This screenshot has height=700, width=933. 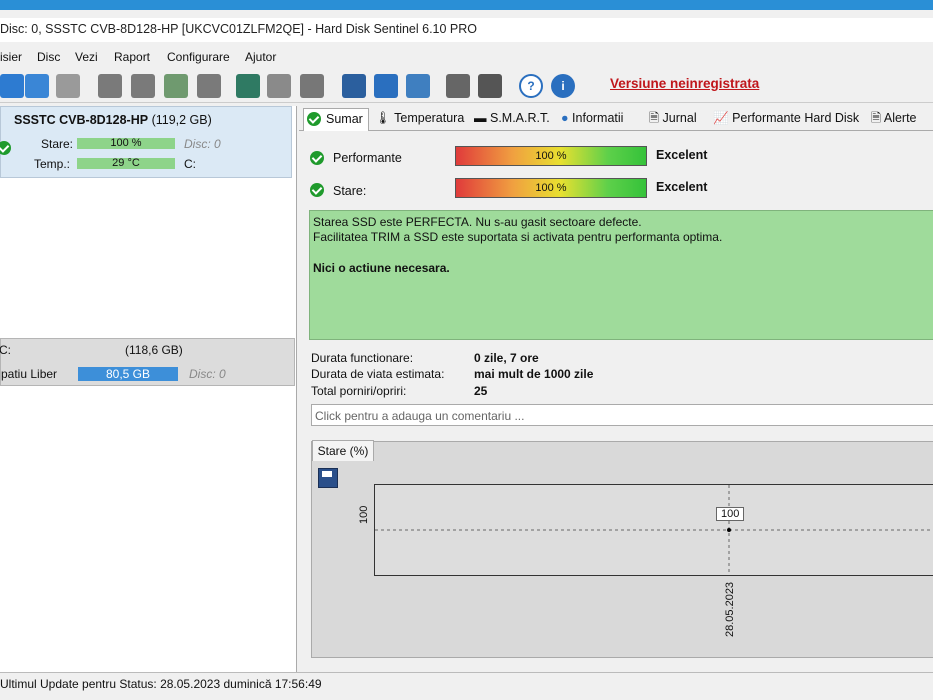 I want to click on network-icon, so click(x=418, y=86).